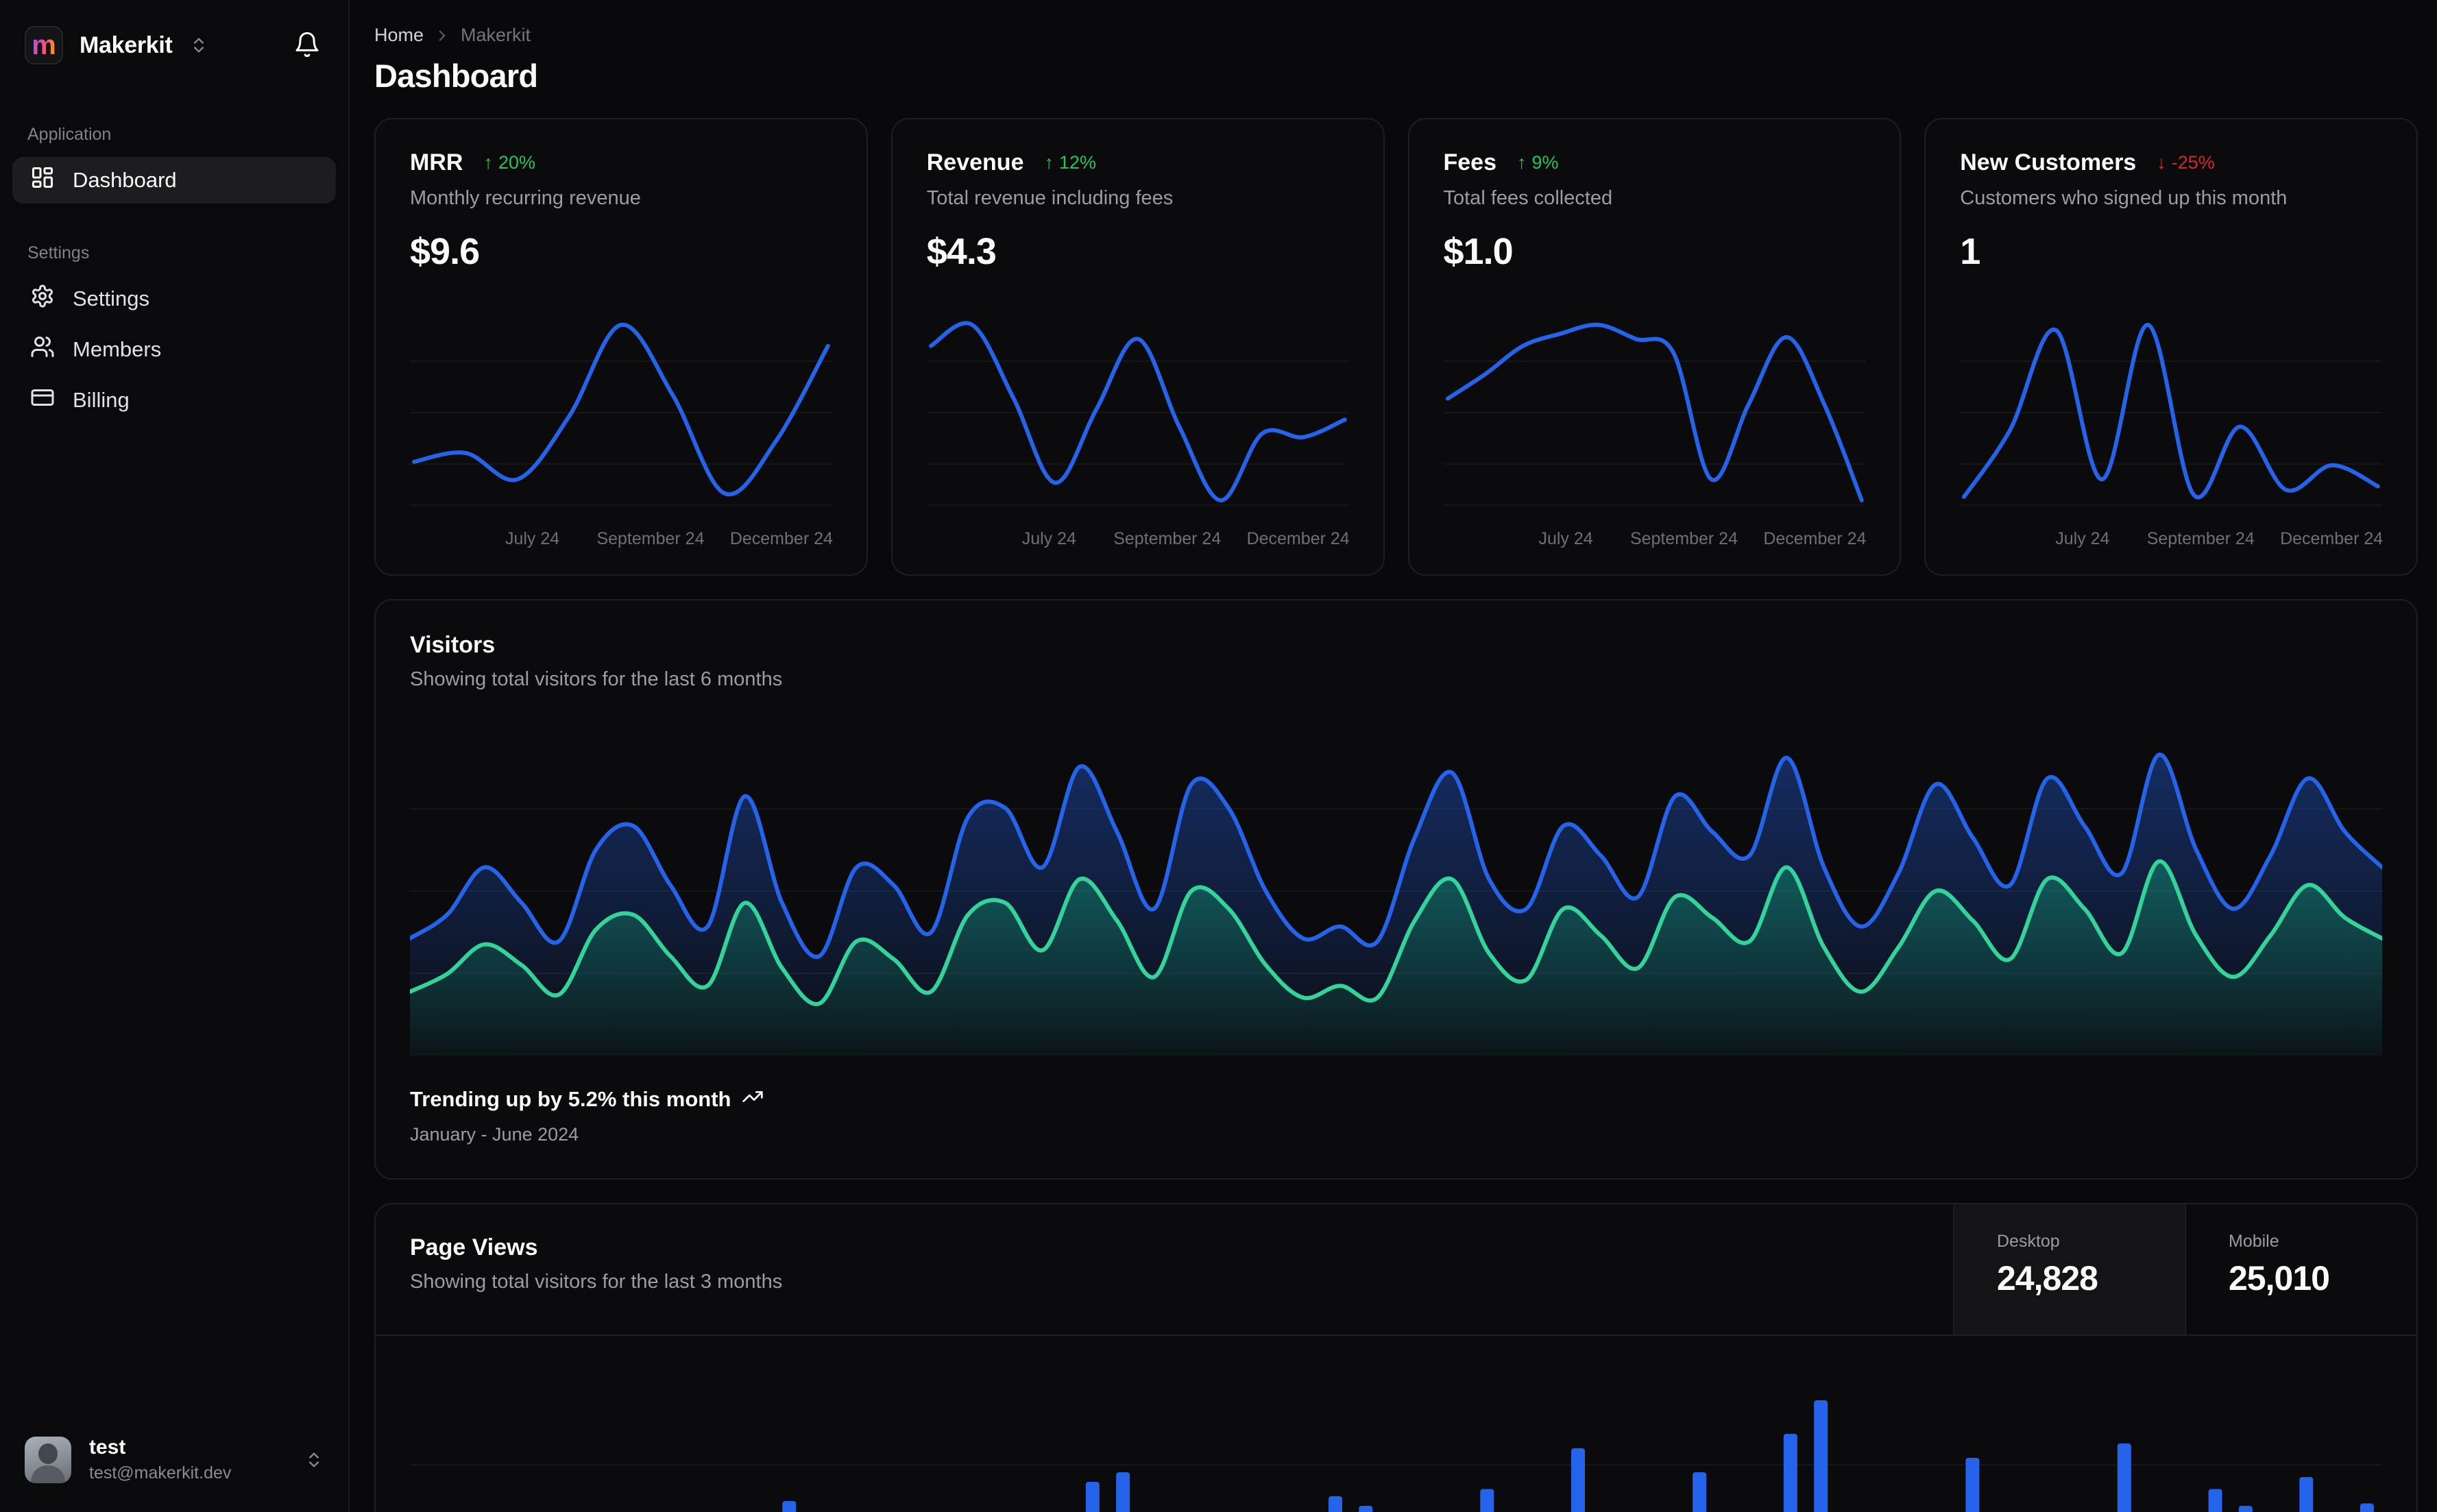 This screenshot has width=2437, height=1512. Describe the element at coordinates (2048, 1278) in the screenshot. I see `toggle-value: 24,828` at that location.